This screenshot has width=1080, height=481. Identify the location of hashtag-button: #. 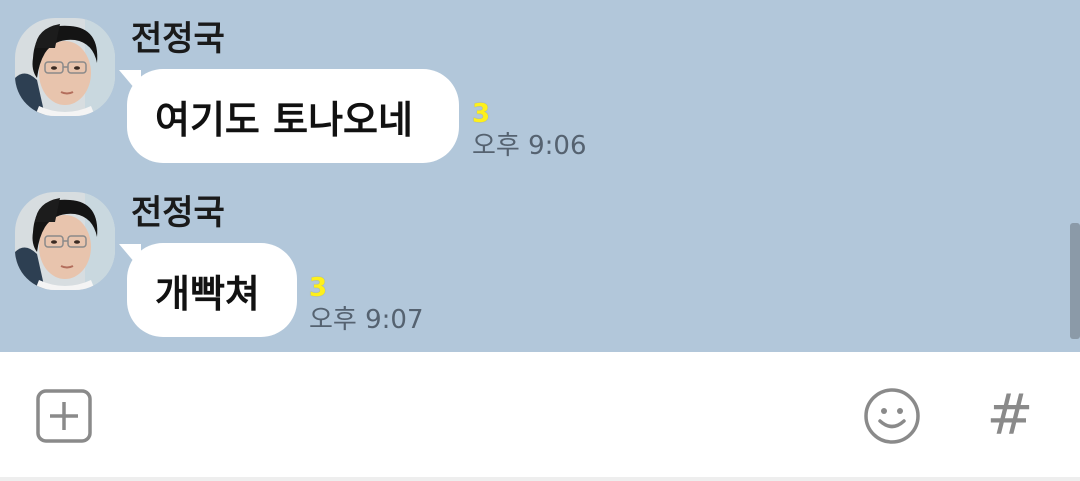
(1010, 416).